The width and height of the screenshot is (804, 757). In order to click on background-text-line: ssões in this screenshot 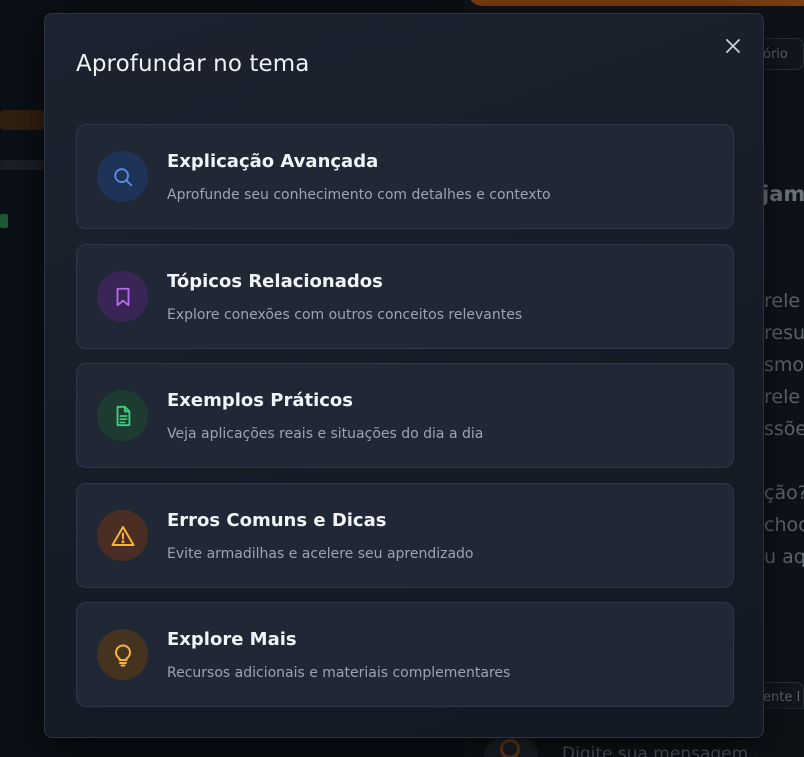, I will do `click(784, 429)`.